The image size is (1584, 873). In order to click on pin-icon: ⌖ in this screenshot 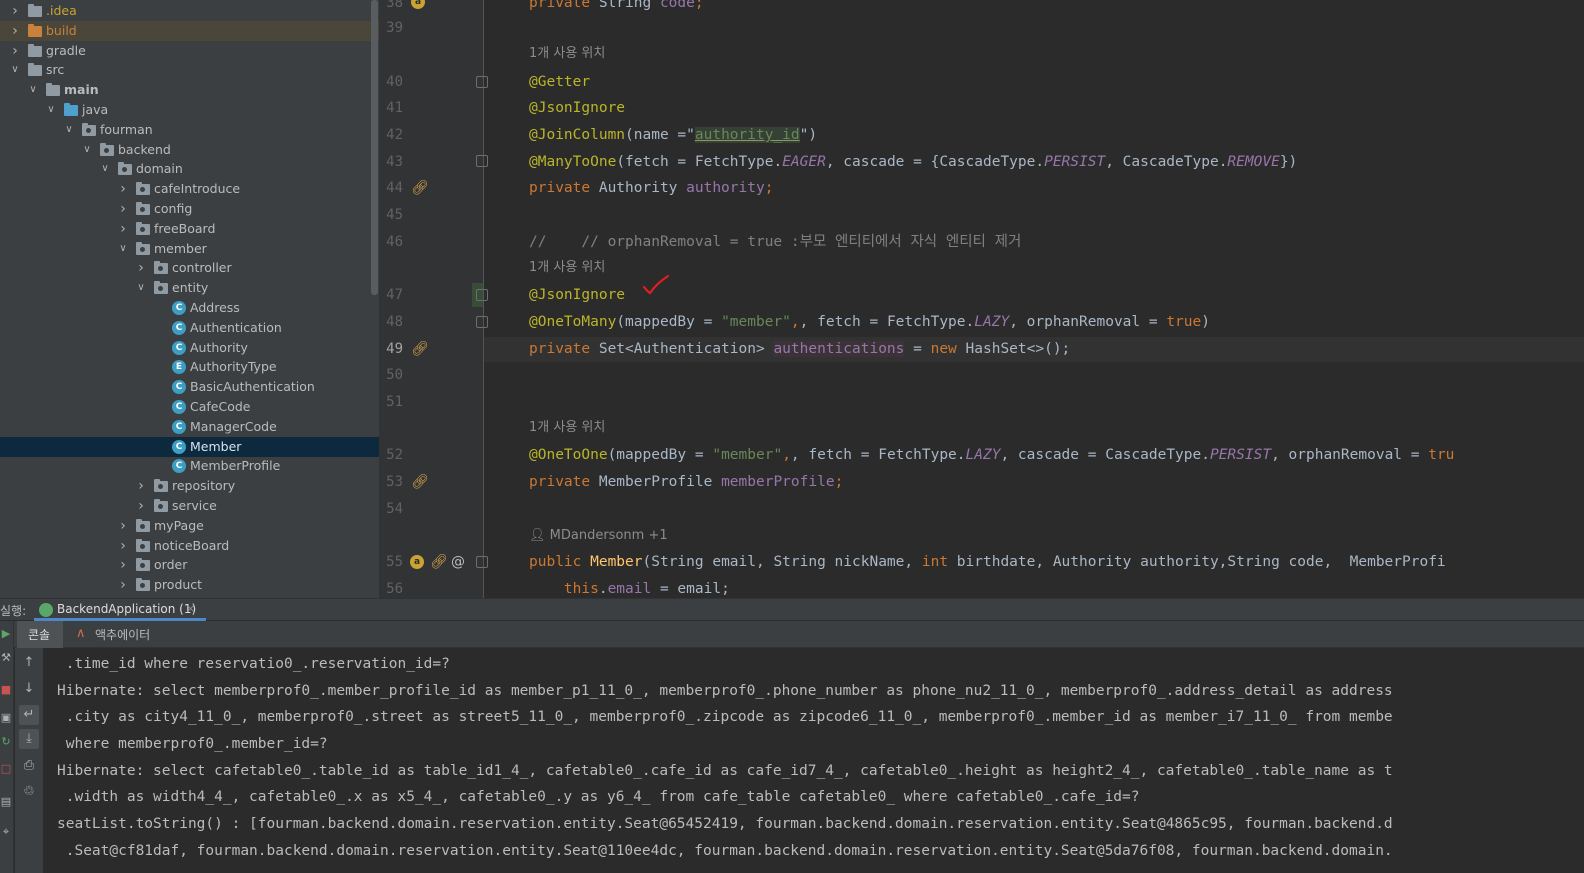, I will do `click(6, 832)`.